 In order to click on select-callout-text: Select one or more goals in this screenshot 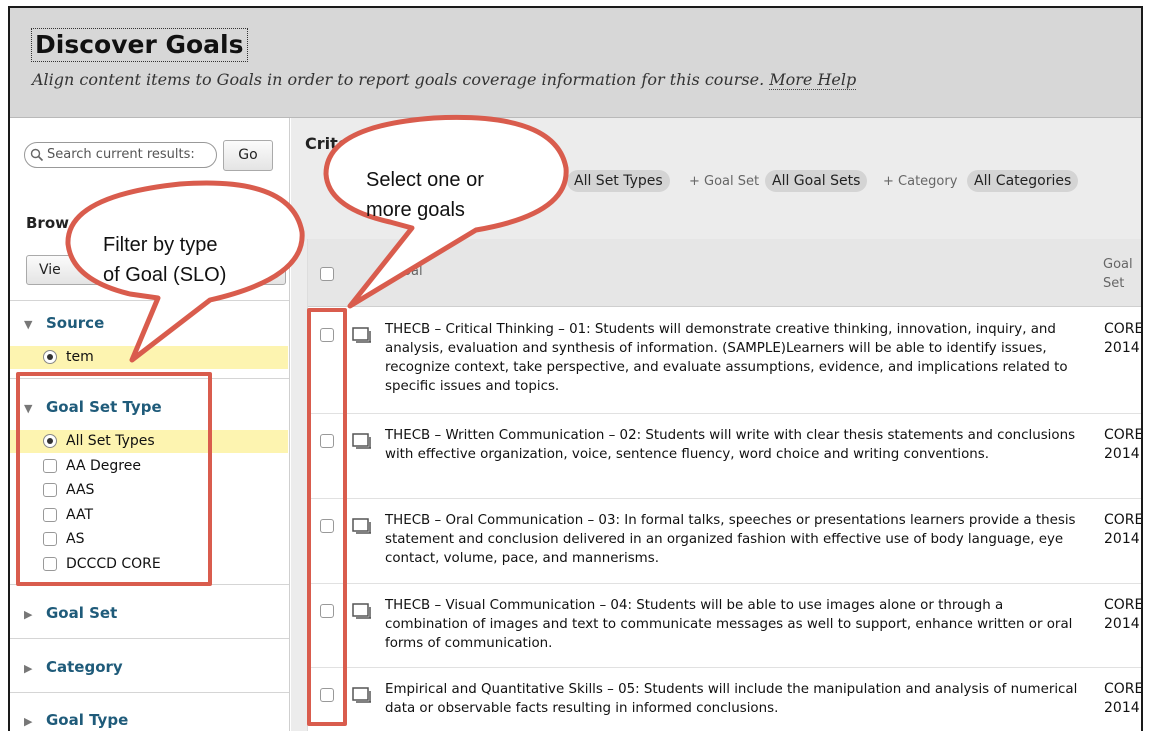, I will do `click(425, 195)`.